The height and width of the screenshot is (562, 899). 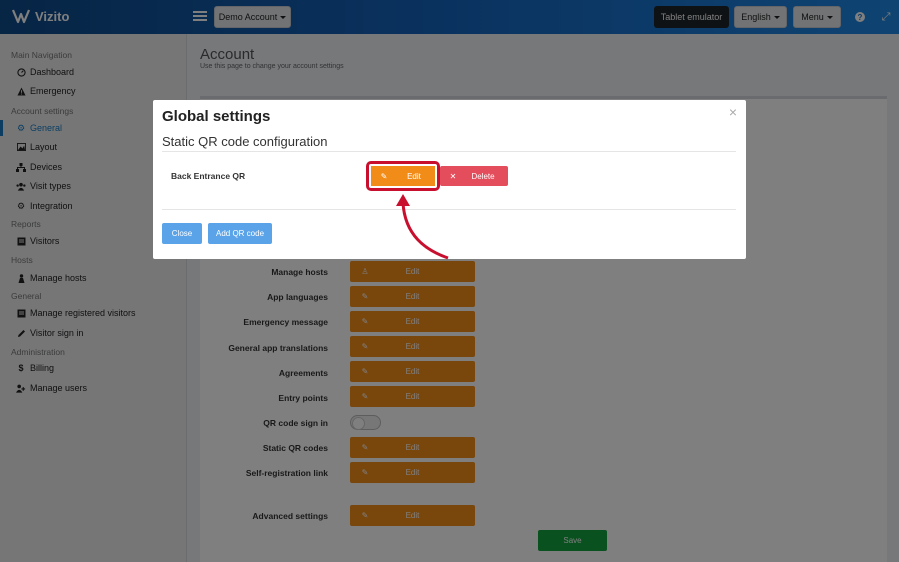 What do you see at coordinates (483, 176) in the screenshot?
I see `button-label: Delete` at bounding box center [483, 176].